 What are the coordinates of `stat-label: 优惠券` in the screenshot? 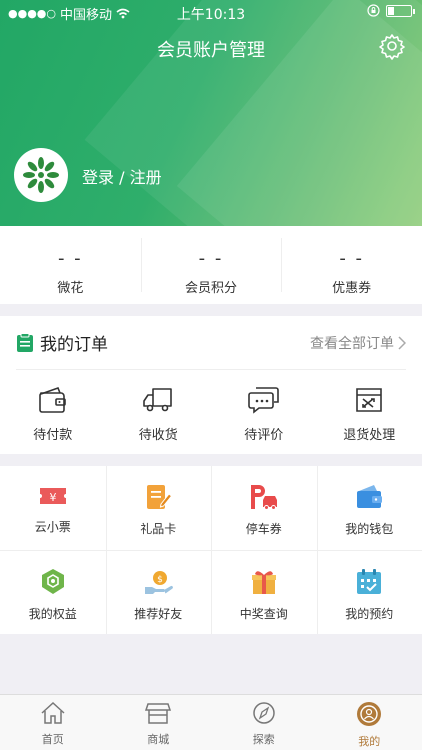 It's located at (352, 288).